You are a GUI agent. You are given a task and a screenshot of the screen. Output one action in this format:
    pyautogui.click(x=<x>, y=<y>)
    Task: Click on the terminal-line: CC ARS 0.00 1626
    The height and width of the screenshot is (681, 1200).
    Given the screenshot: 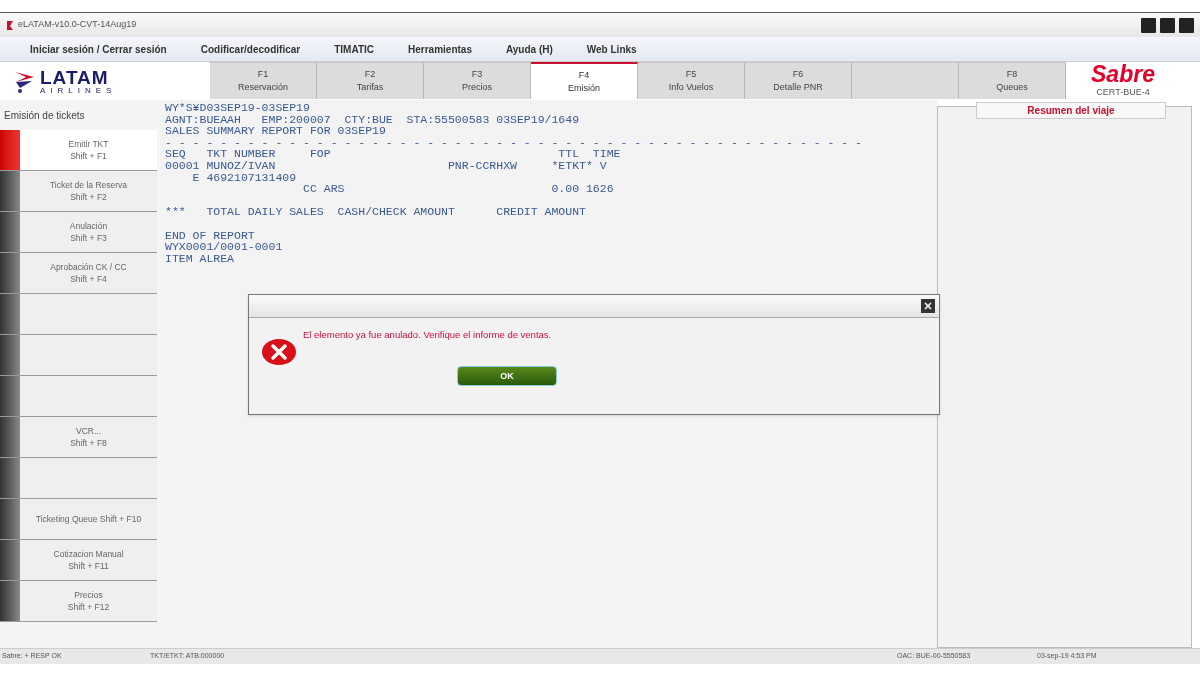 What is the action you would take?
    pyautogui.click(x=458, y=189)
    